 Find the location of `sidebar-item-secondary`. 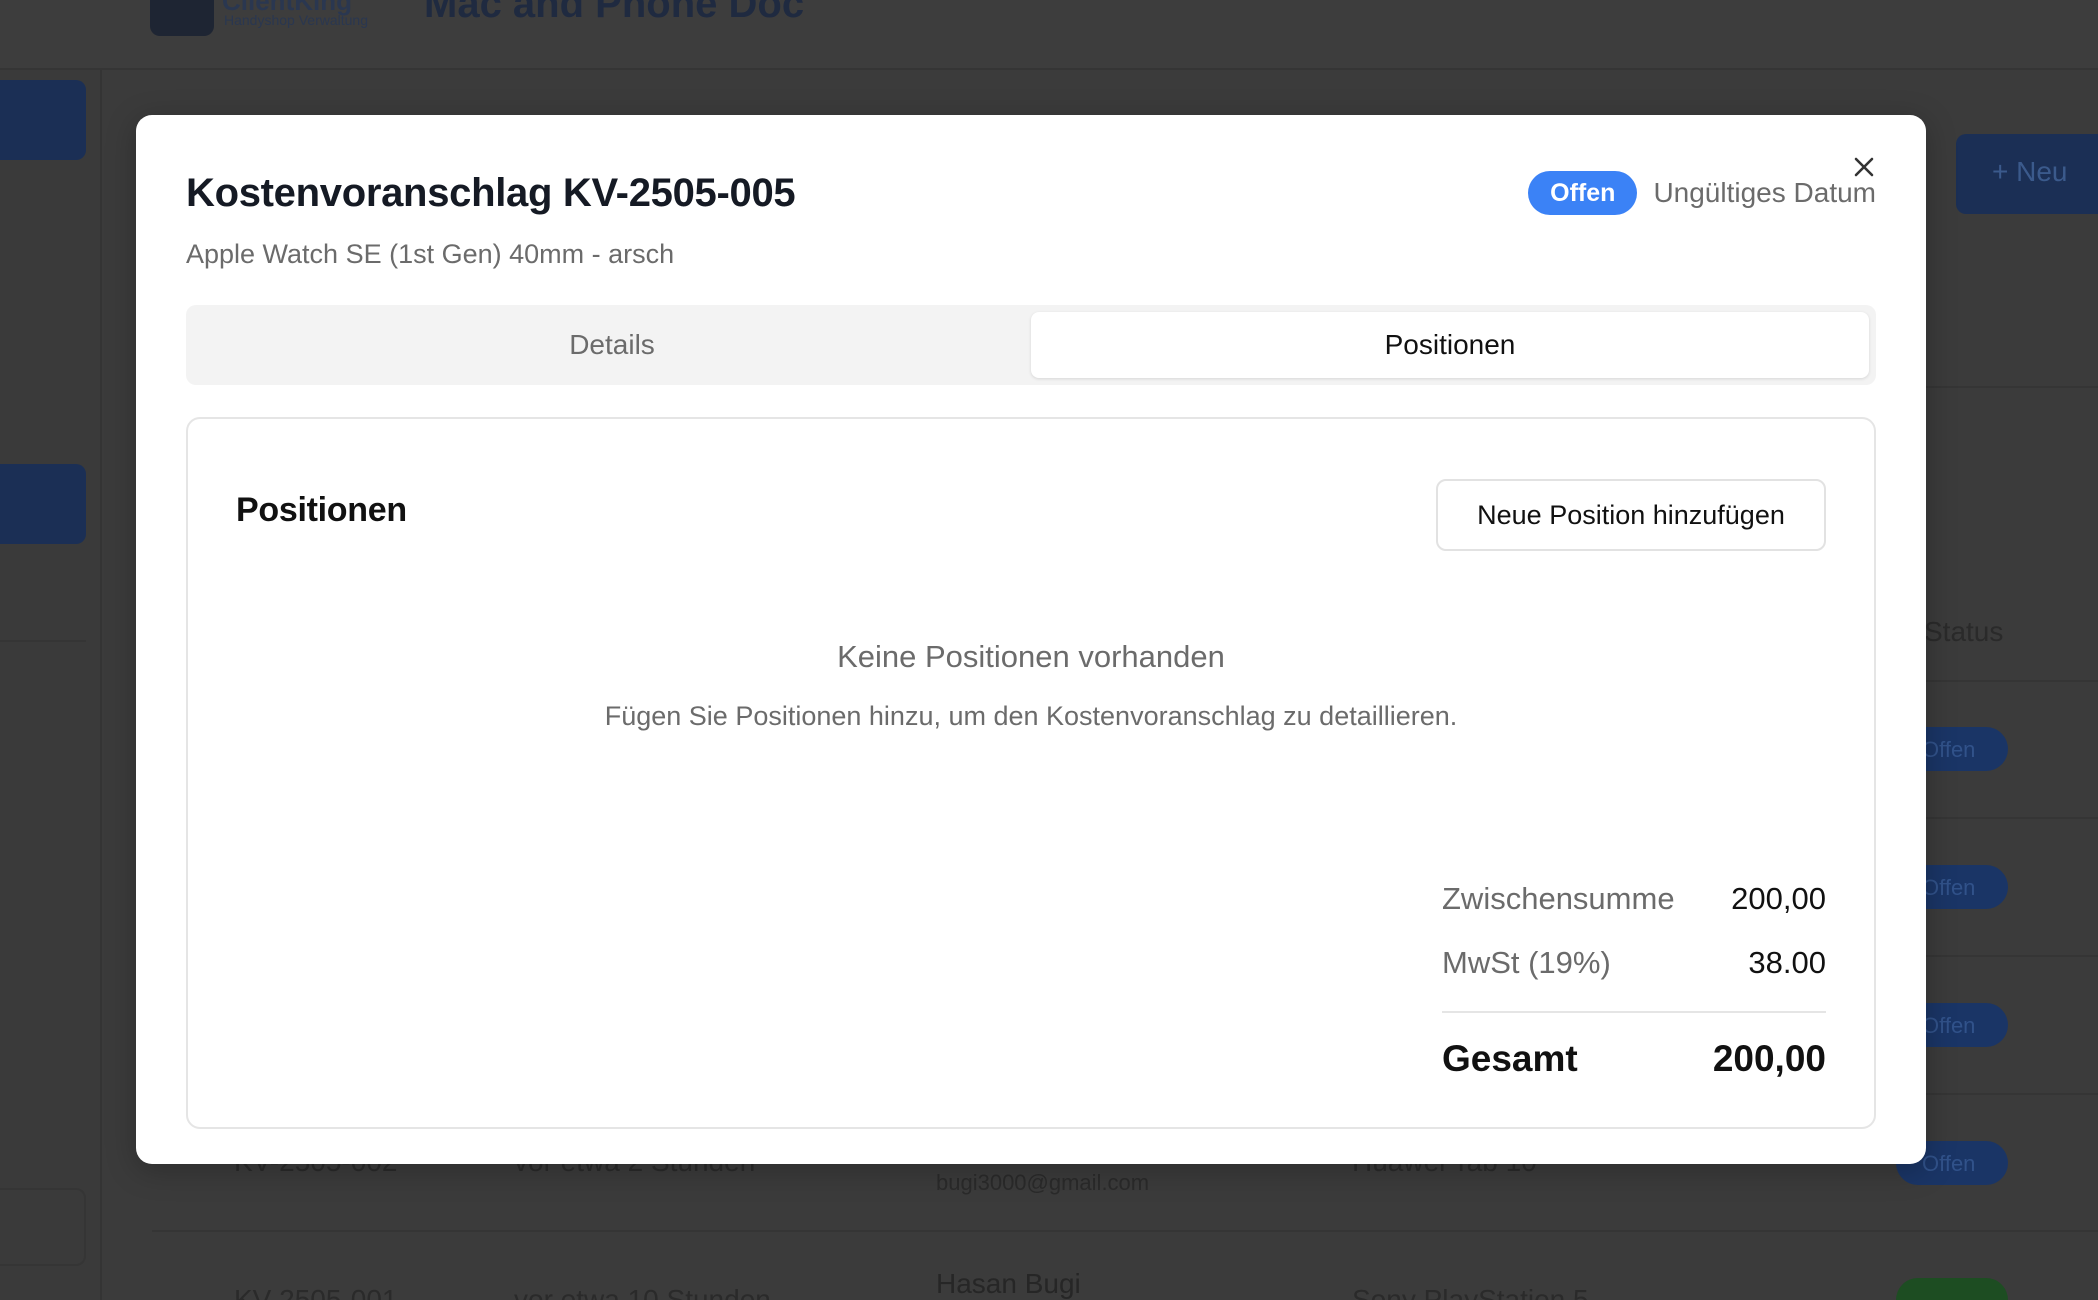

sidebar-item-secondary is located at coordinates (43, 504).